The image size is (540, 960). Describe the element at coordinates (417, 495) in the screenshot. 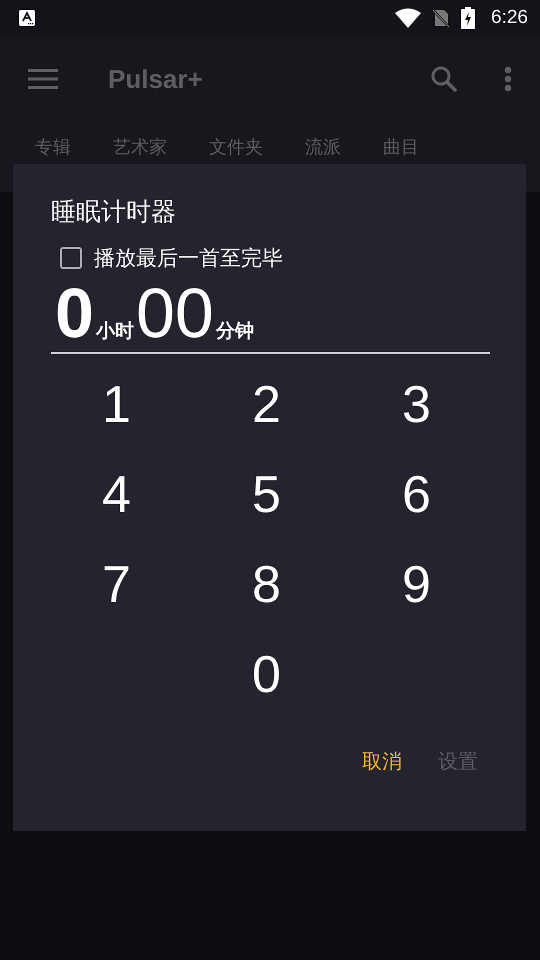

I see `keypad-key: 6` at that location.